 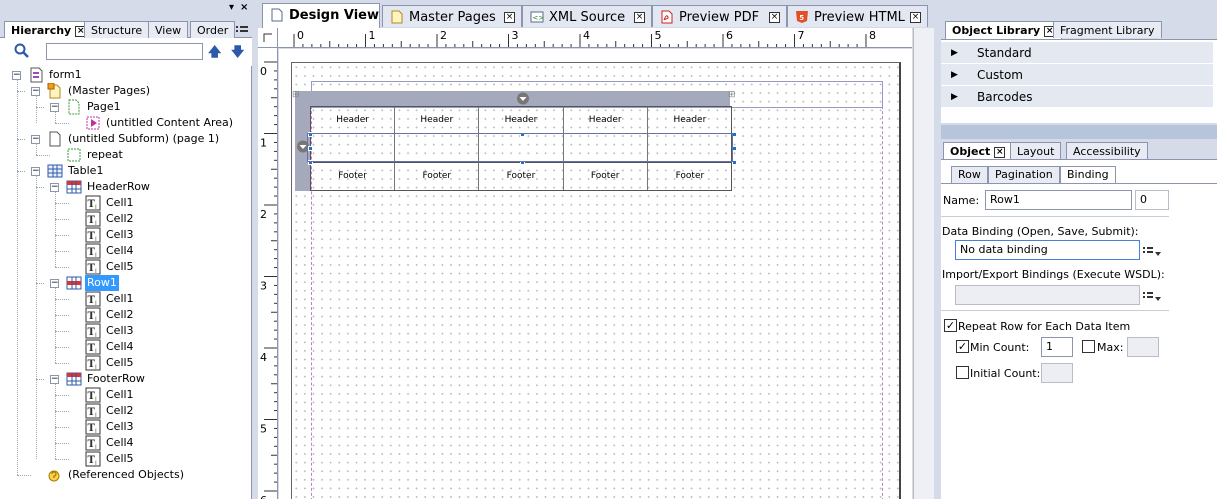 What do you see at coordinates (962, 372) in the screenshot?
I see `initial-count-checkbox` at bounding box center [962, 372].